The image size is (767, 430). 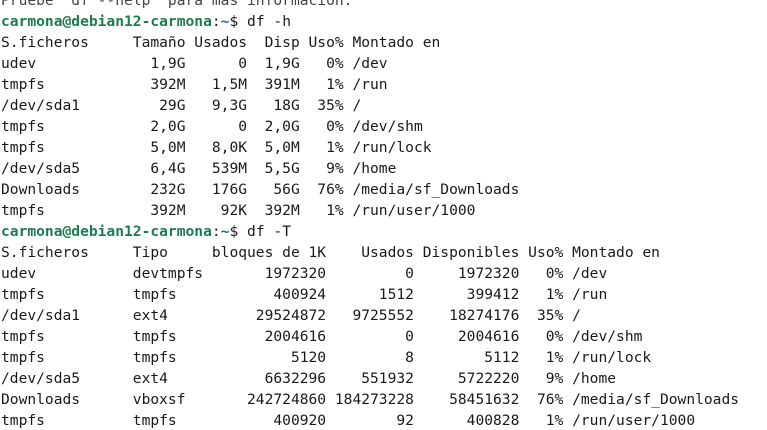 What do you see at coordinates (194, 63) in the screenshot?
I see `output-line: udev 1,9G 0 1,9G 0% /dev` at bounding box center [194, 63].